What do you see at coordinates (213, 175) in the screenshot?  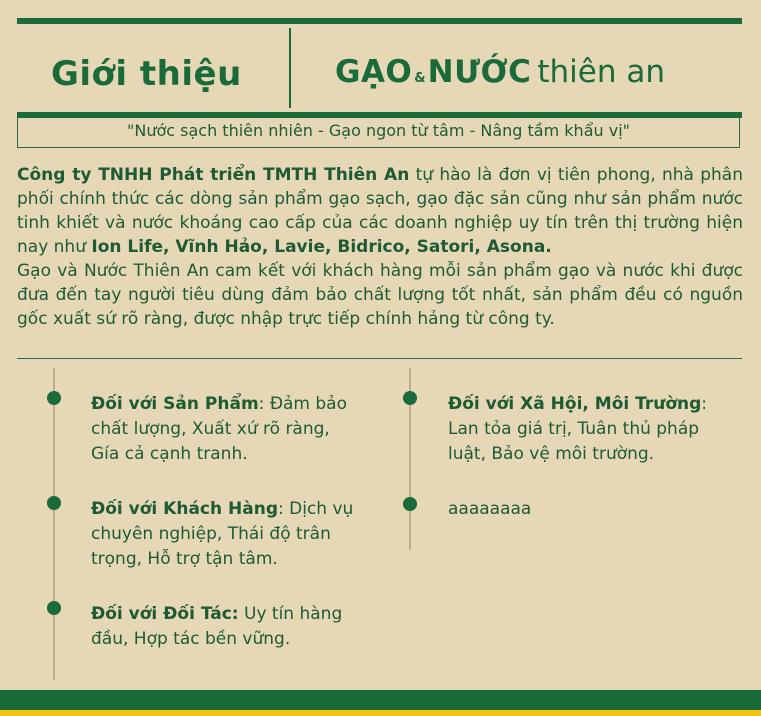 I see `company-name: Công ty TNHH Phát triển TMTH Thiên An` at bounding box center [213, 175].